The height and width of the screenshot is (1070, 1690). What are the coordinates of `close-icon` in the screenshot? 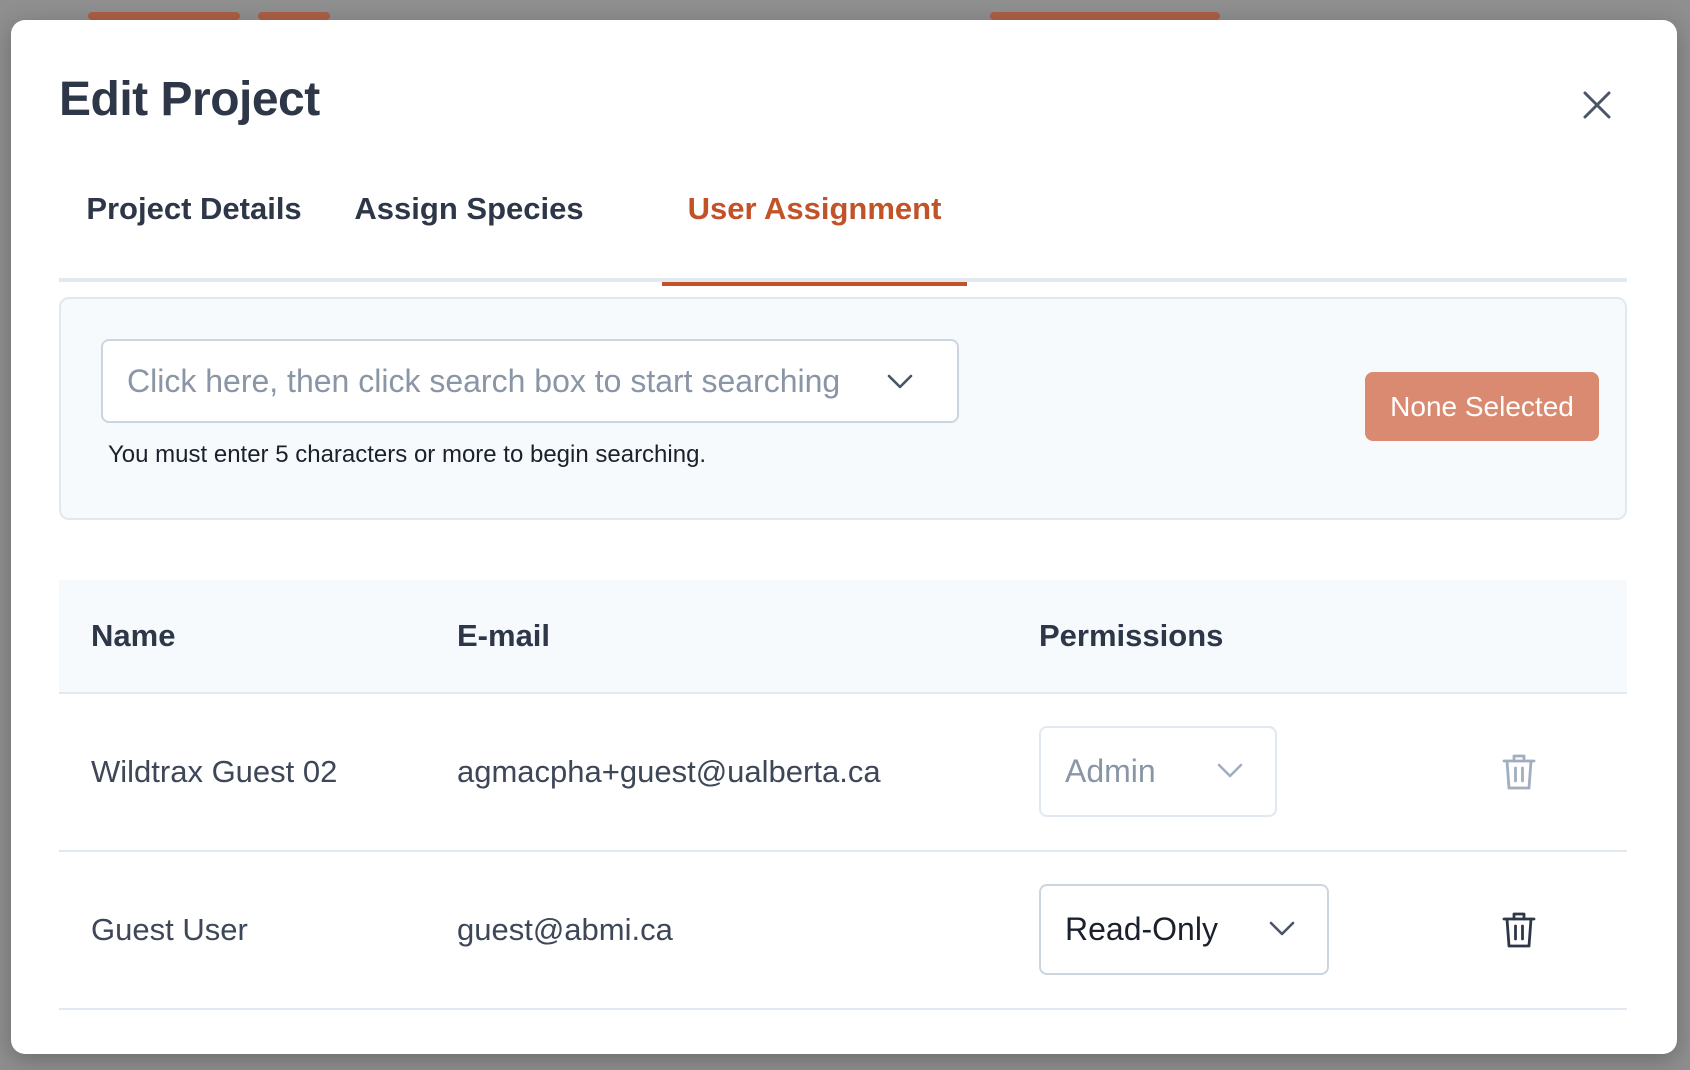 It's located at (1597, 105).